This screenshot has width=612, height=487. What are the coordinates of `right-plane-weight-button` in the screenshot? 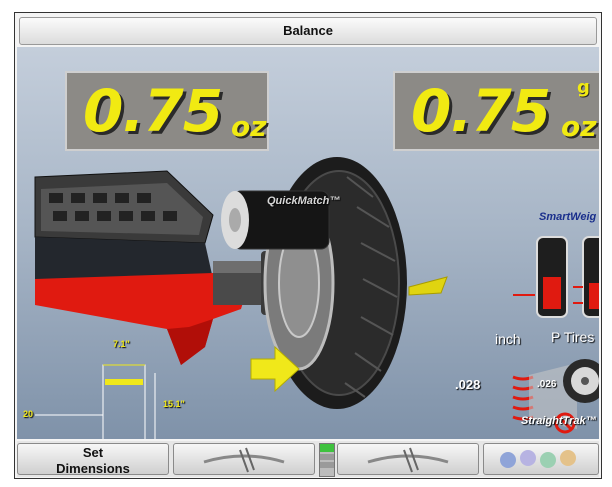 It's located at (408, 459).